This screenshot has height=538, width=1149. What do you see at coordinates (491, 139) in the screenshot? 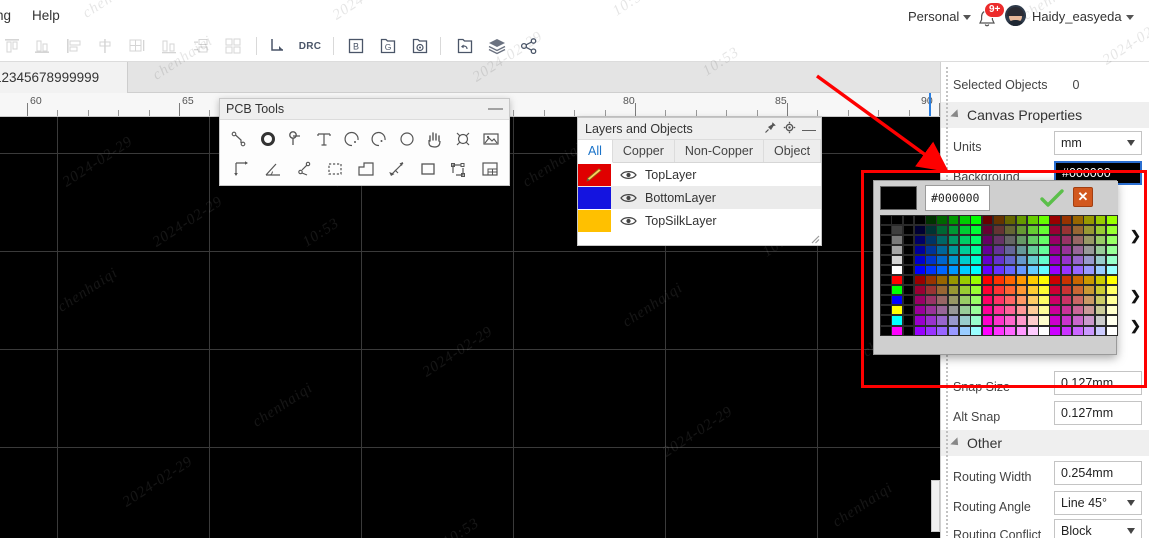
I see `image-icon` at bounding box center [491, 139].